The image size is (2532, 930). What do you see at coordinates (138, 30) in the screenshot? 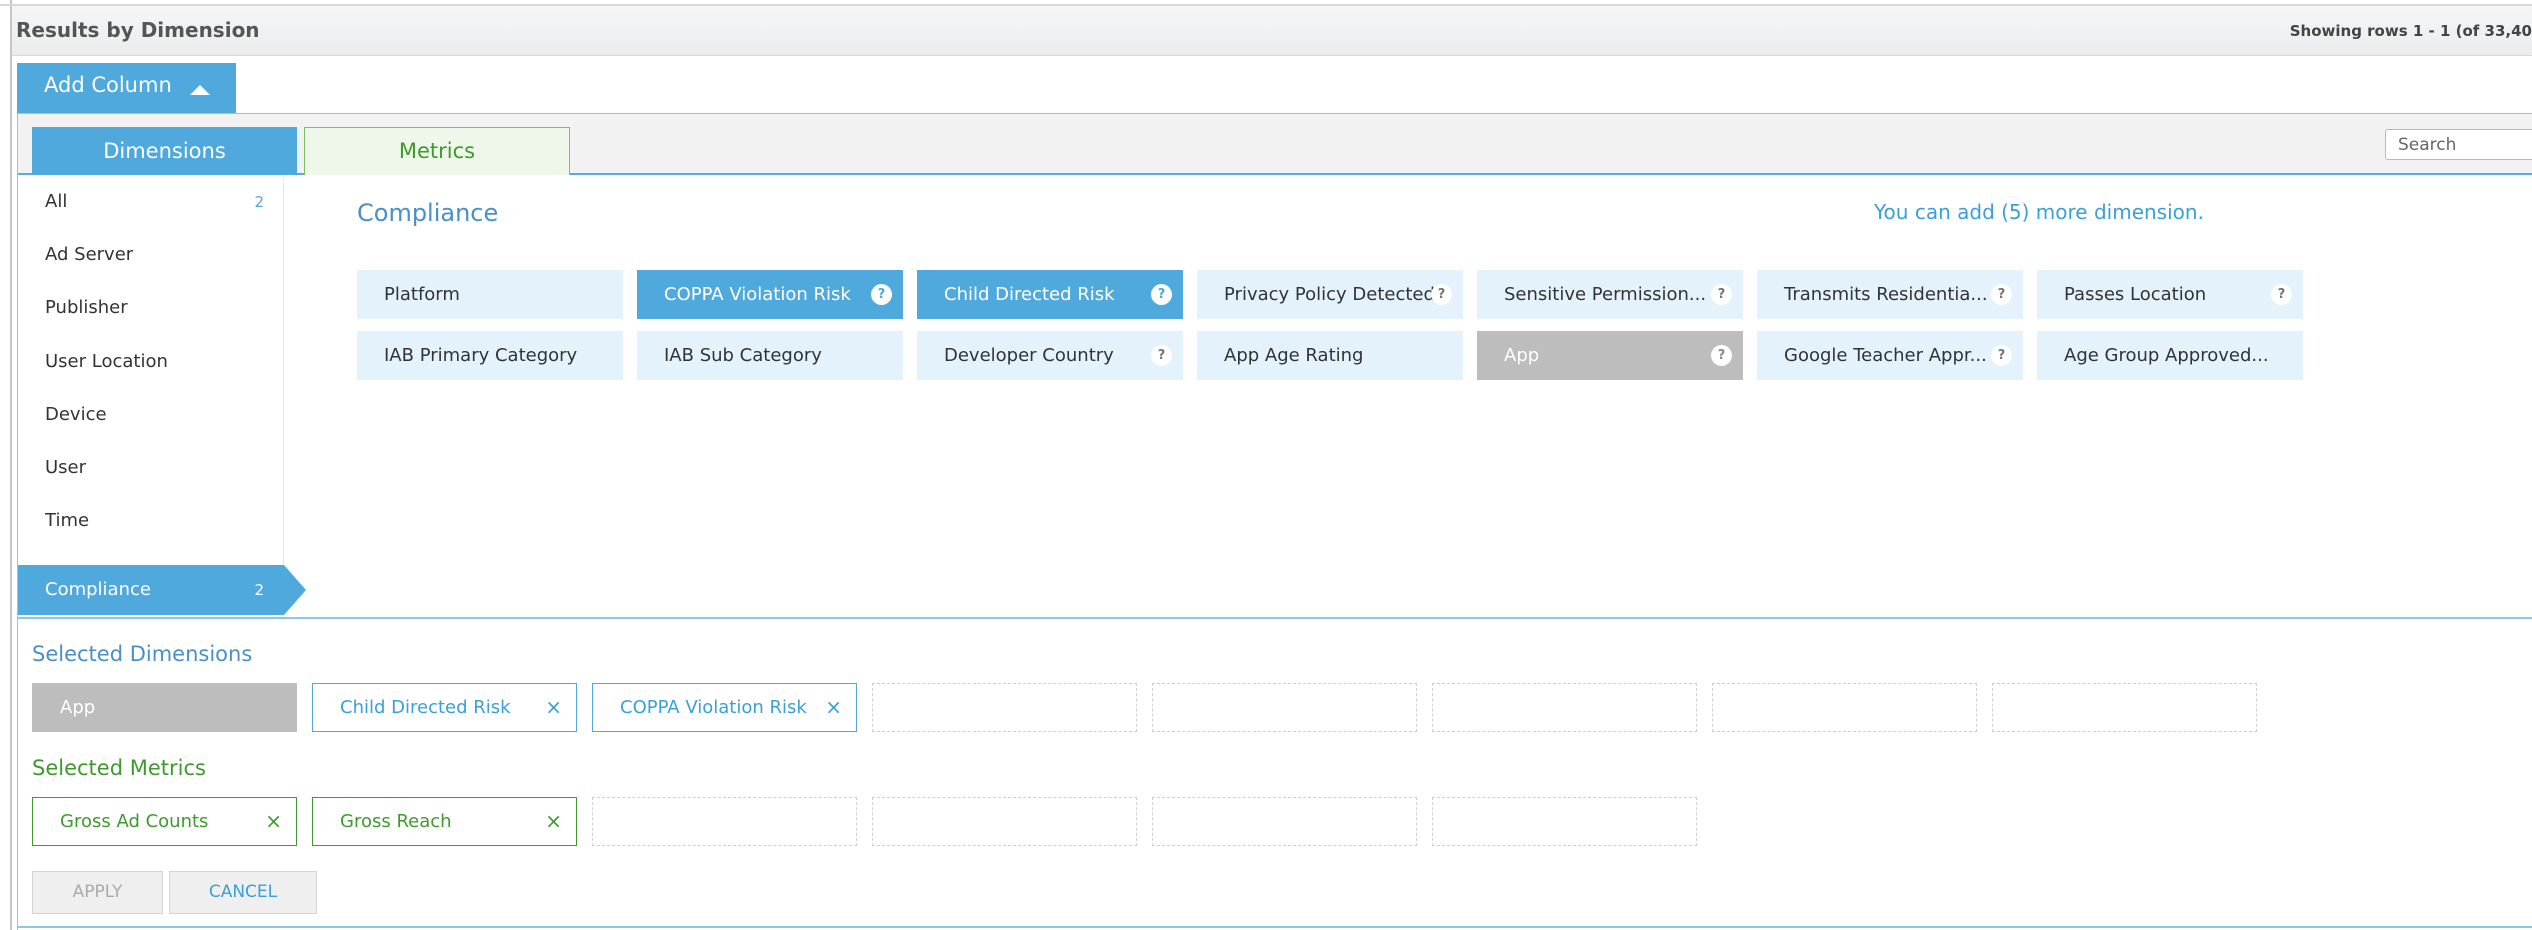
I see `page-title: Results by Dimension` at bounding box center [138, 30].